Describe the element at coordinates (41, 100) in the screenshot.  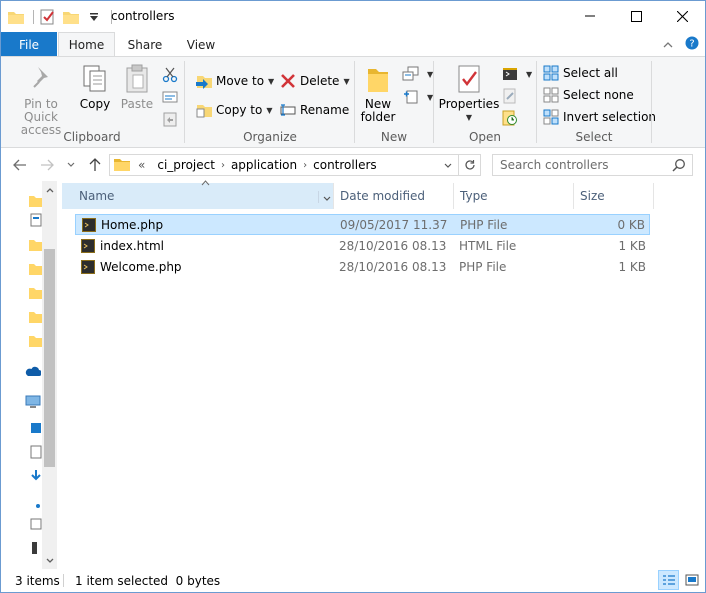
I see `pin-to-quick-access-button: Pin to Quick access` at that location.